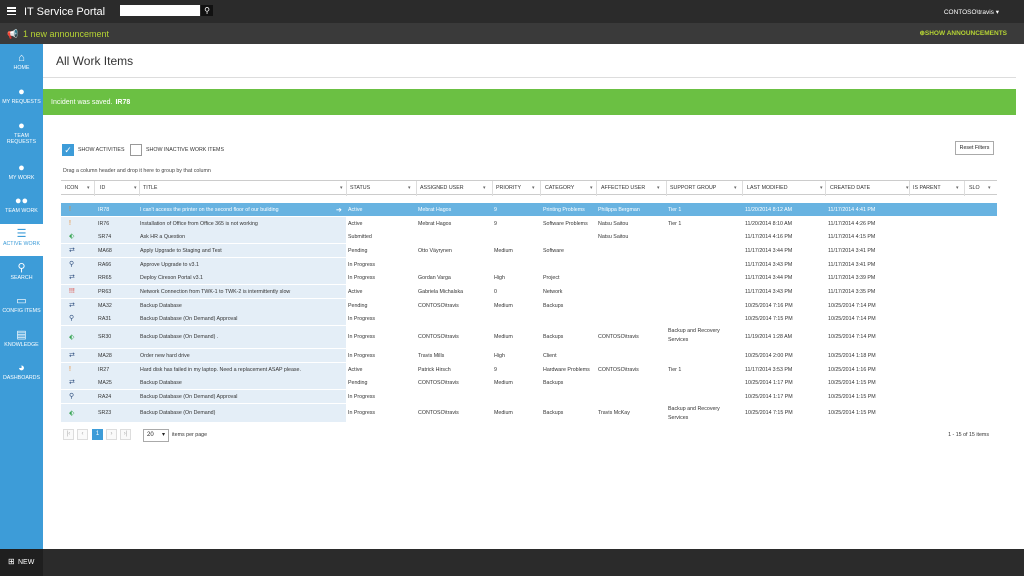 The height and width of the screenshot is (576, 1024). What do you see at coordinates (769, 369) in the screenshot?
I see `row-last-modified: 11/17/2014 3:53 PM` at bounding box center [769, 369].